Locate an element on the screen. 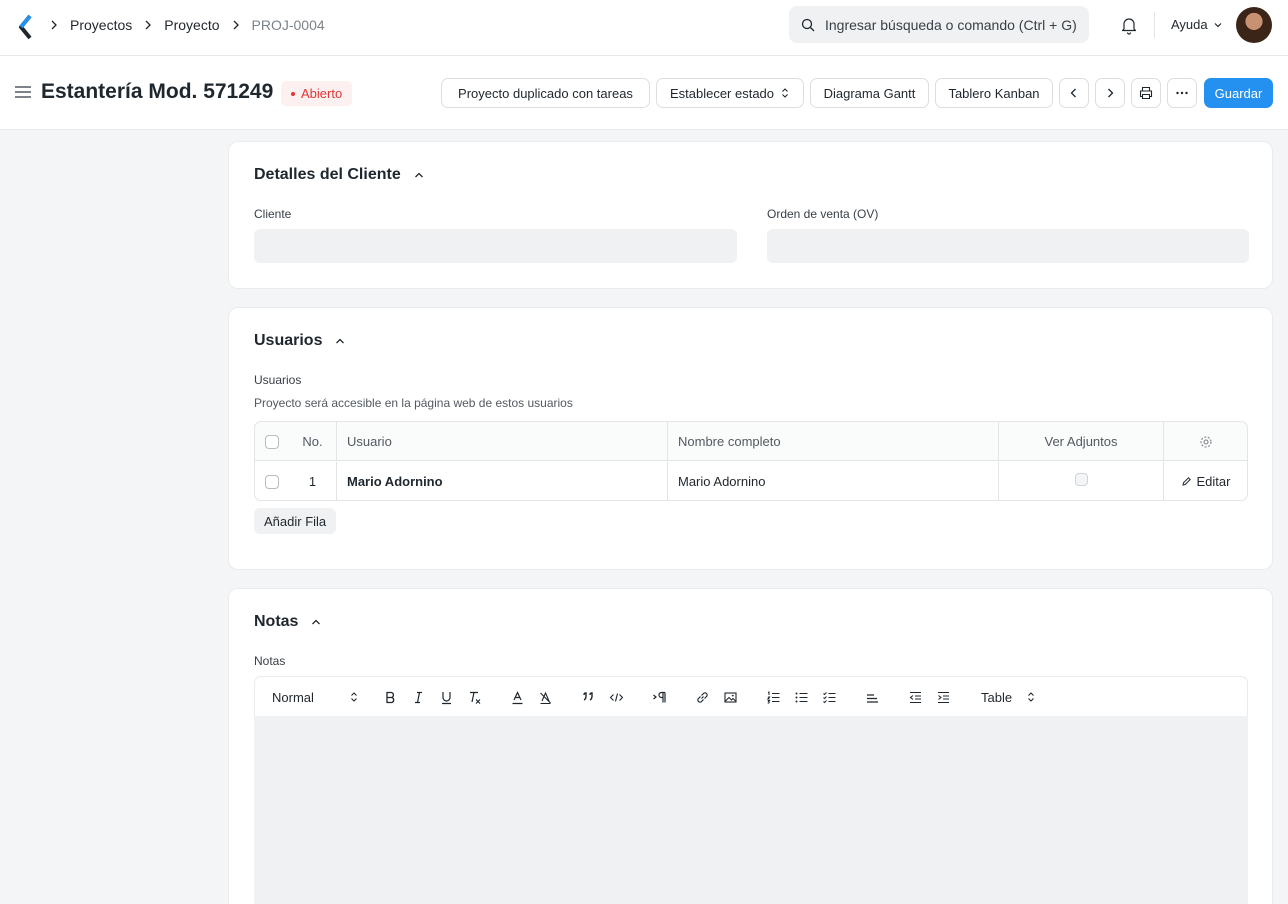 The image size is (1288, 904). row-checkbox is located at coordinates (272, 481).